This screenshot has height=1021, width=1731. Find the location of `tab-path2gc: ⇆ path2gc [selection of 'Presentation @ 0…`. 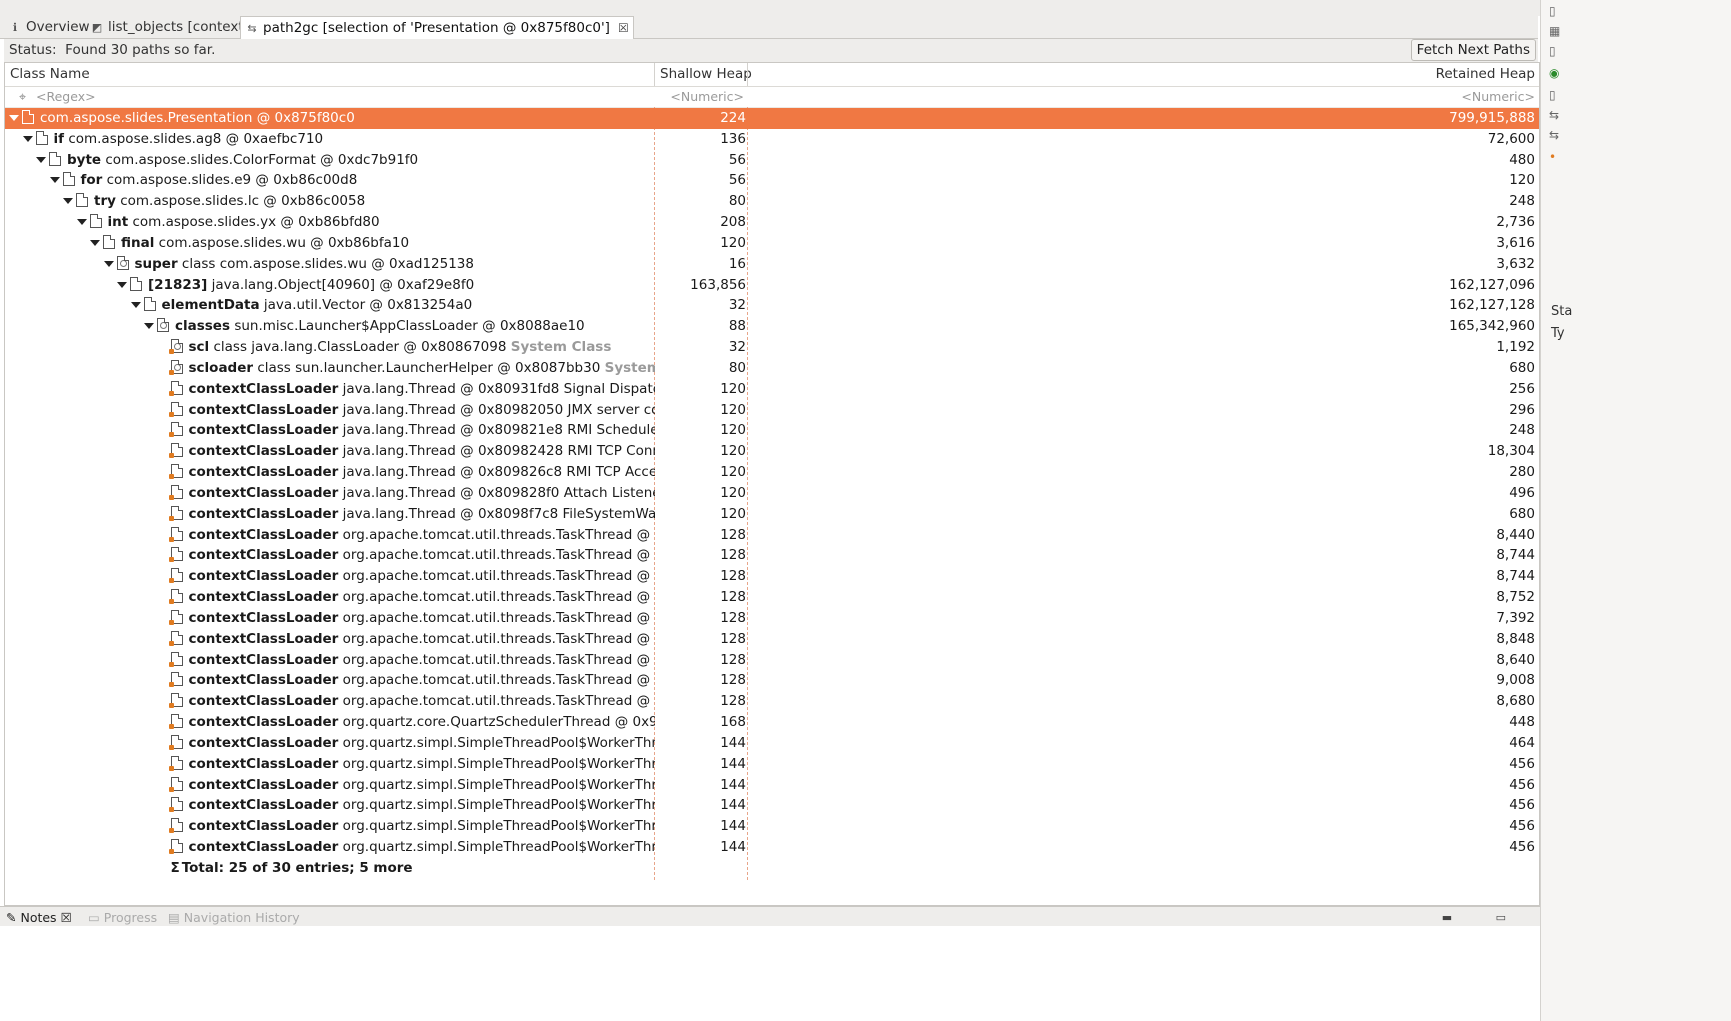

tab-path2gc: ⇆ path2gc [selection of 'Presentation @ 0… is located at coordinates (437, 28).